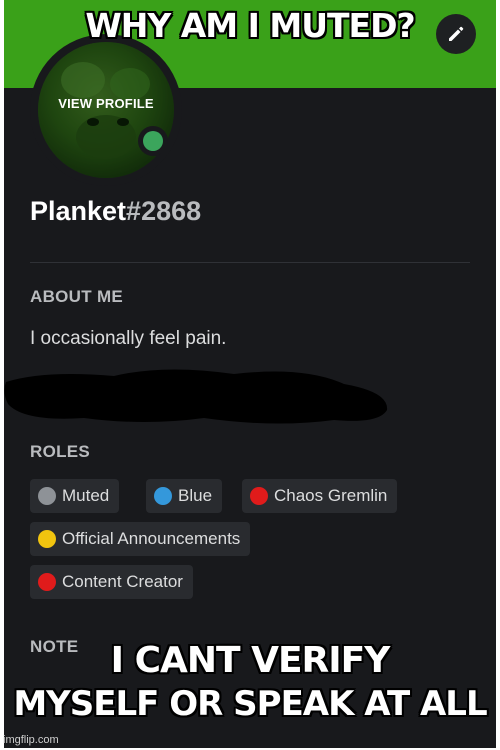 The width and height of the screenshot is (500, 750). I want to click on role-label: Muted, so click(86, 495).